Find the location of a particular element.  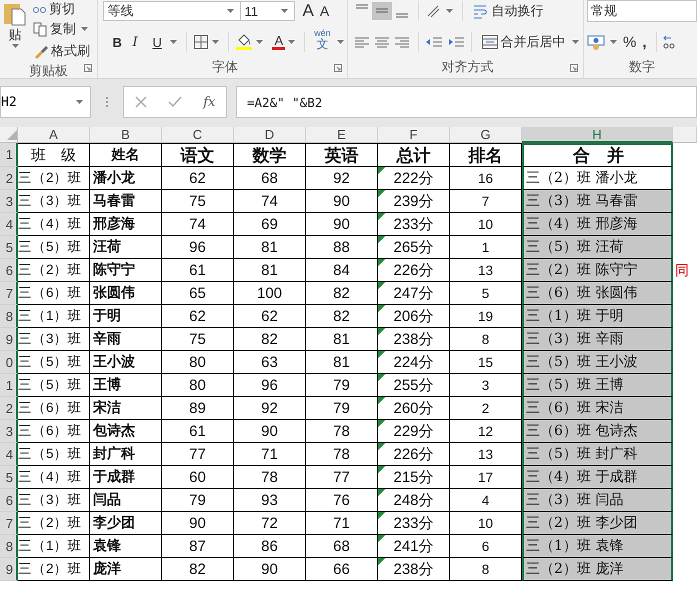

table-cell: 78 is located at coordinates (342, 454).